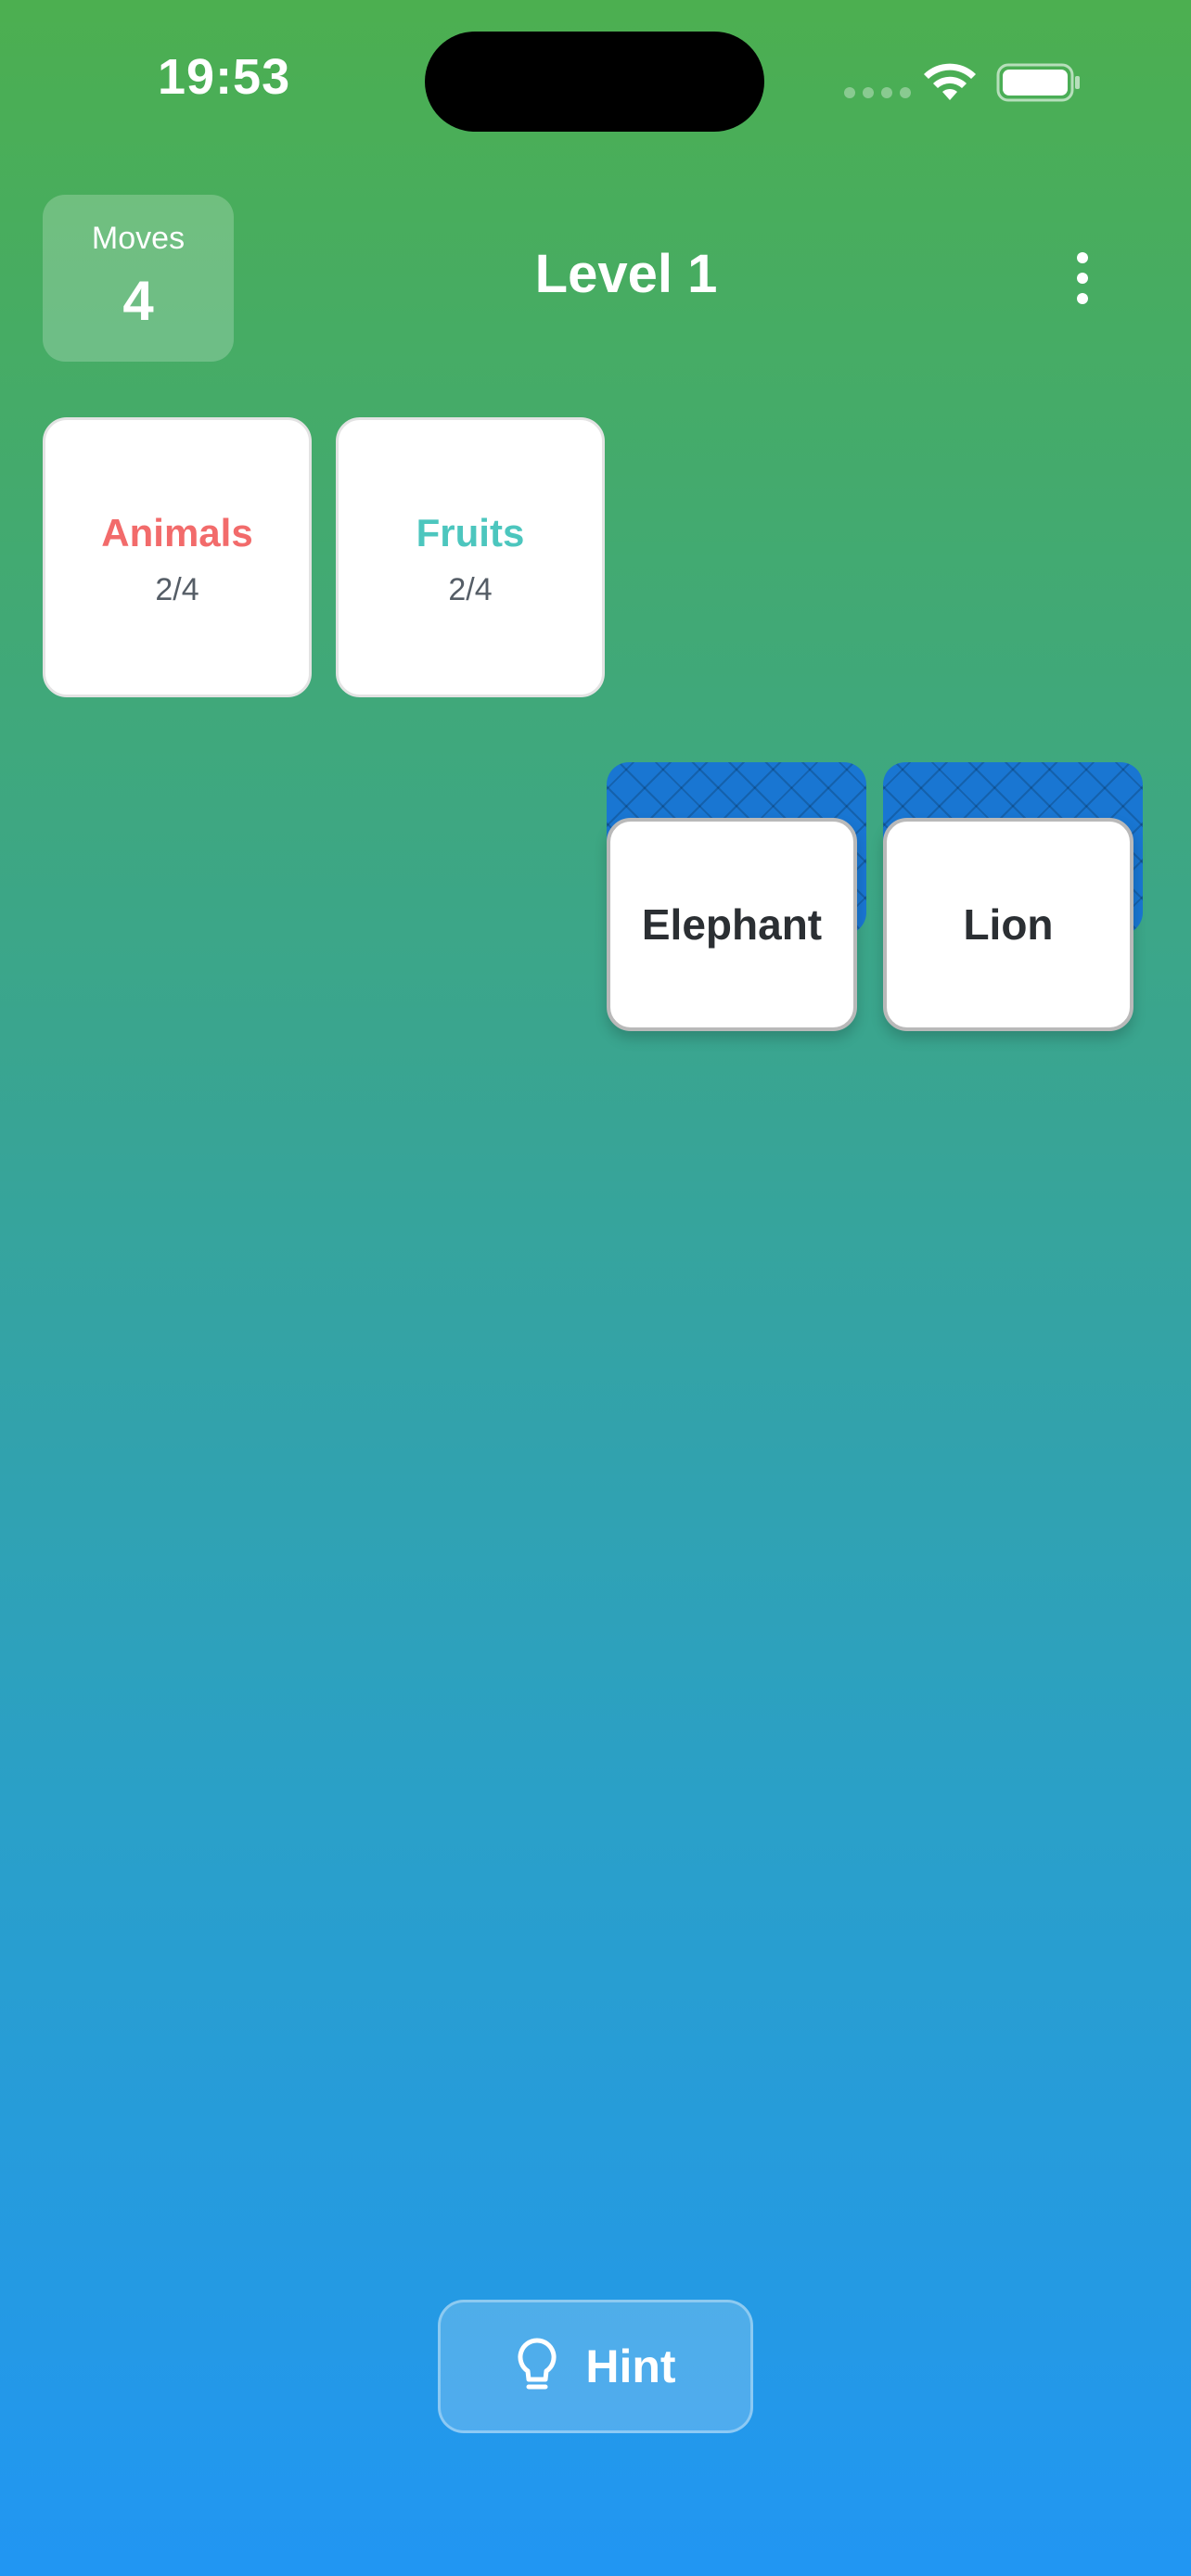 This screenshot has height=2576, width=1191. Describe the element at coordinates (1038, 82) in the screenshot. I see `battery-icon` at that location.